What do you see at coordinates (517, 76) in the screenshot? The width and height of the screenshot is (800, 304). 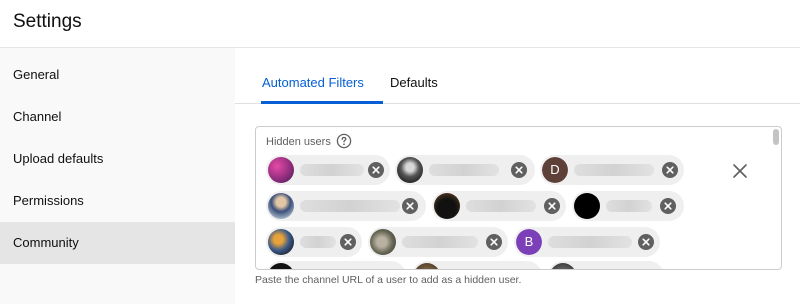 I see `tab-bar: Automated Filters Defaults` at bounding box center [517, 76].